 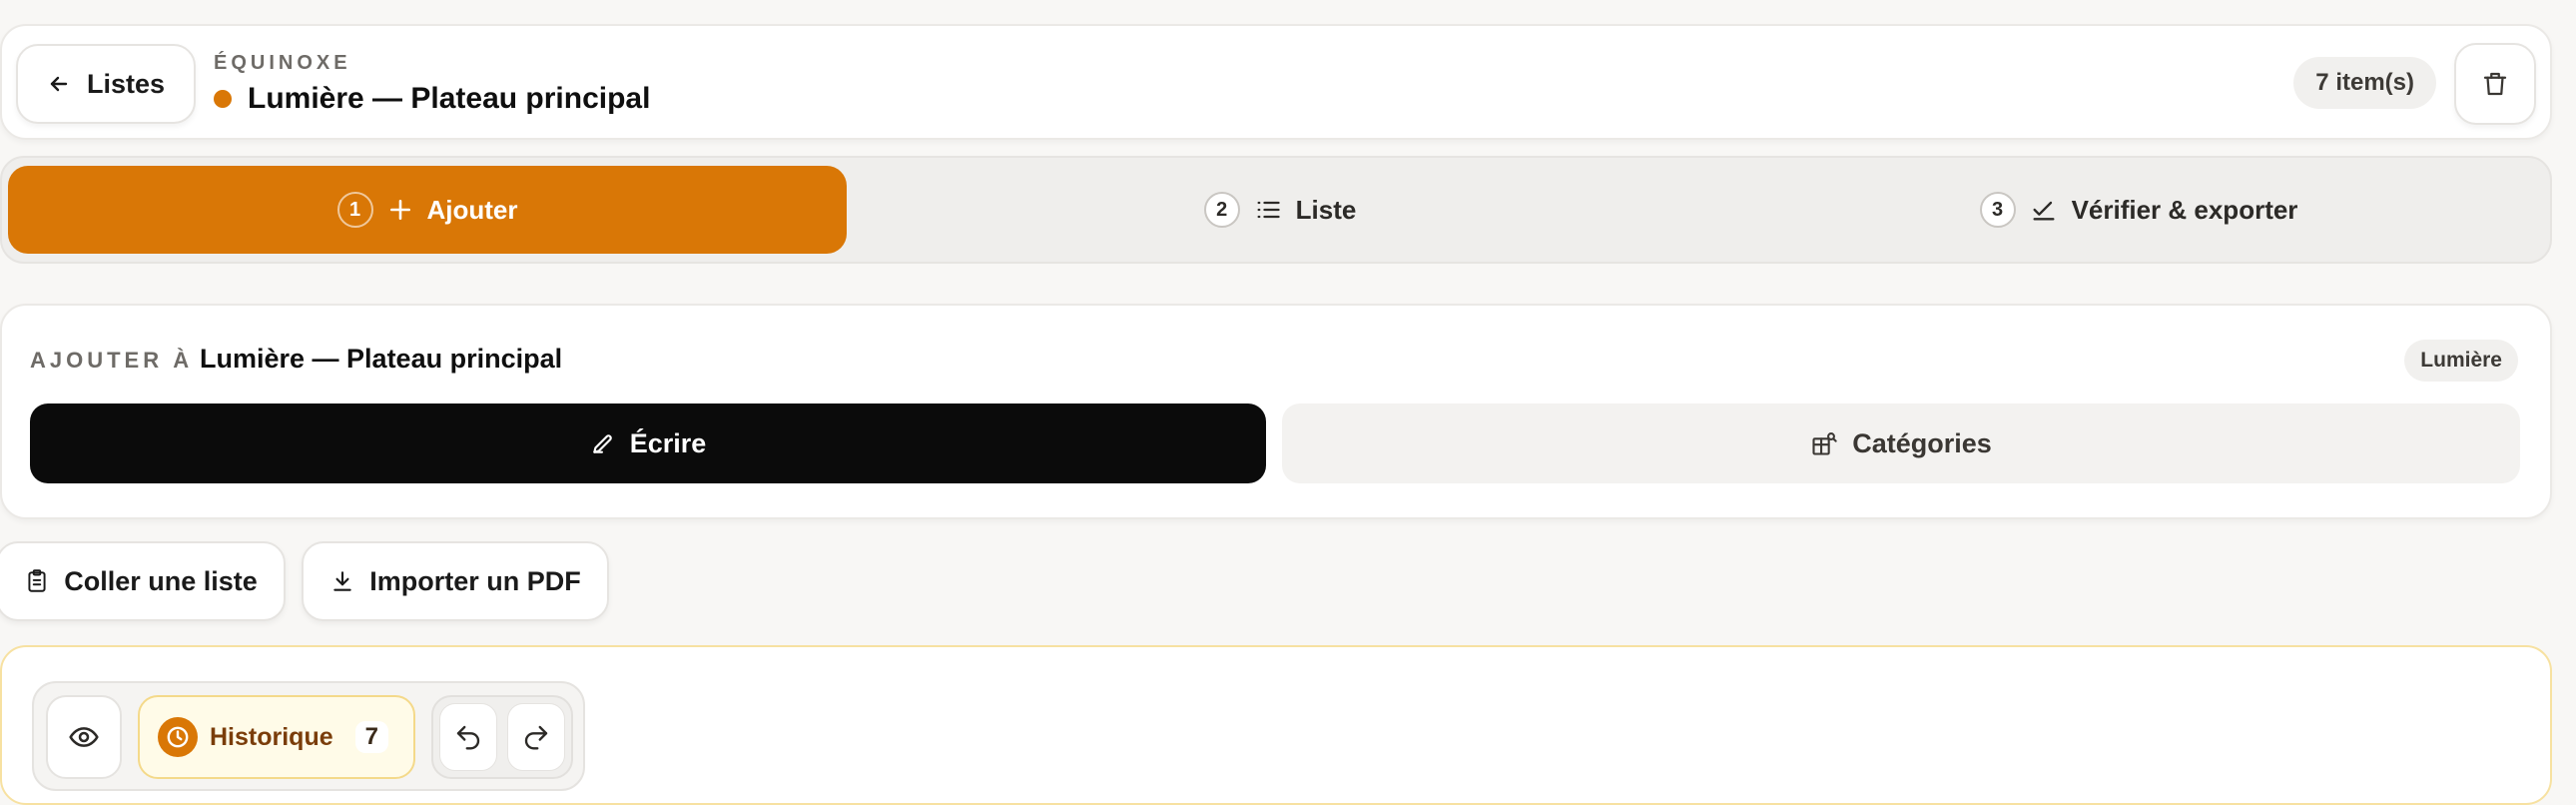 What do you see at coordinates (371, 737) in the screenshot?
I see `history-count-badge: 7` at bounding box center [371, 737].